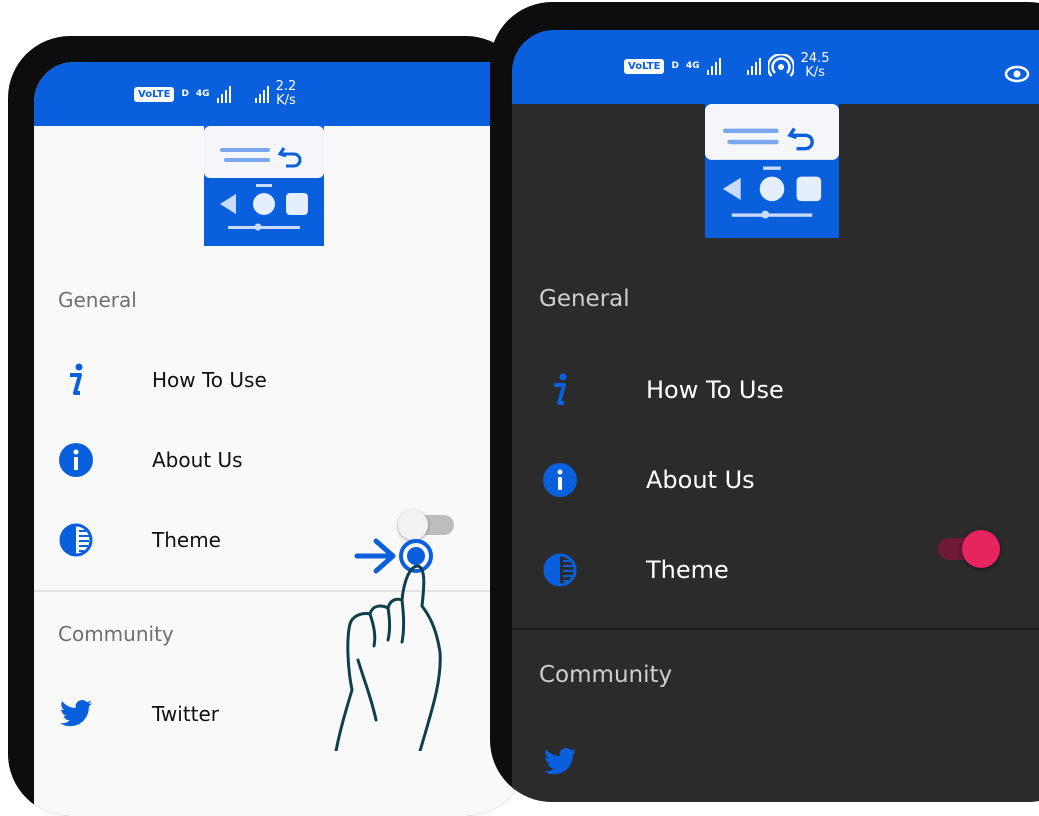 This screenshot has height=816, width=1039. What do you see at coordinates (388, 657) in the screenshot?
I see `pointing-hand-icon` at bounding box center [388, 657].